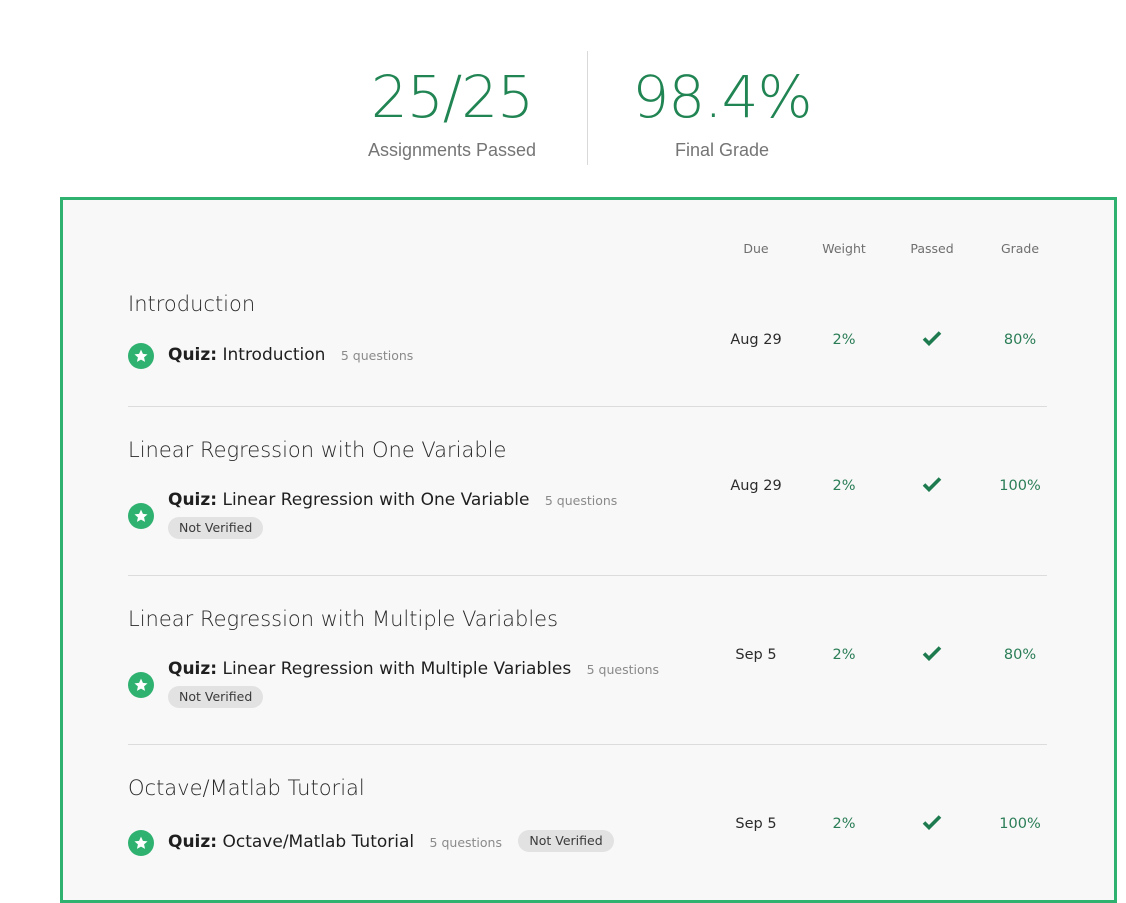  Describe the element at coordinates (844, 248) in the screenshot. I see `column-header-weight: Weight` at that location.